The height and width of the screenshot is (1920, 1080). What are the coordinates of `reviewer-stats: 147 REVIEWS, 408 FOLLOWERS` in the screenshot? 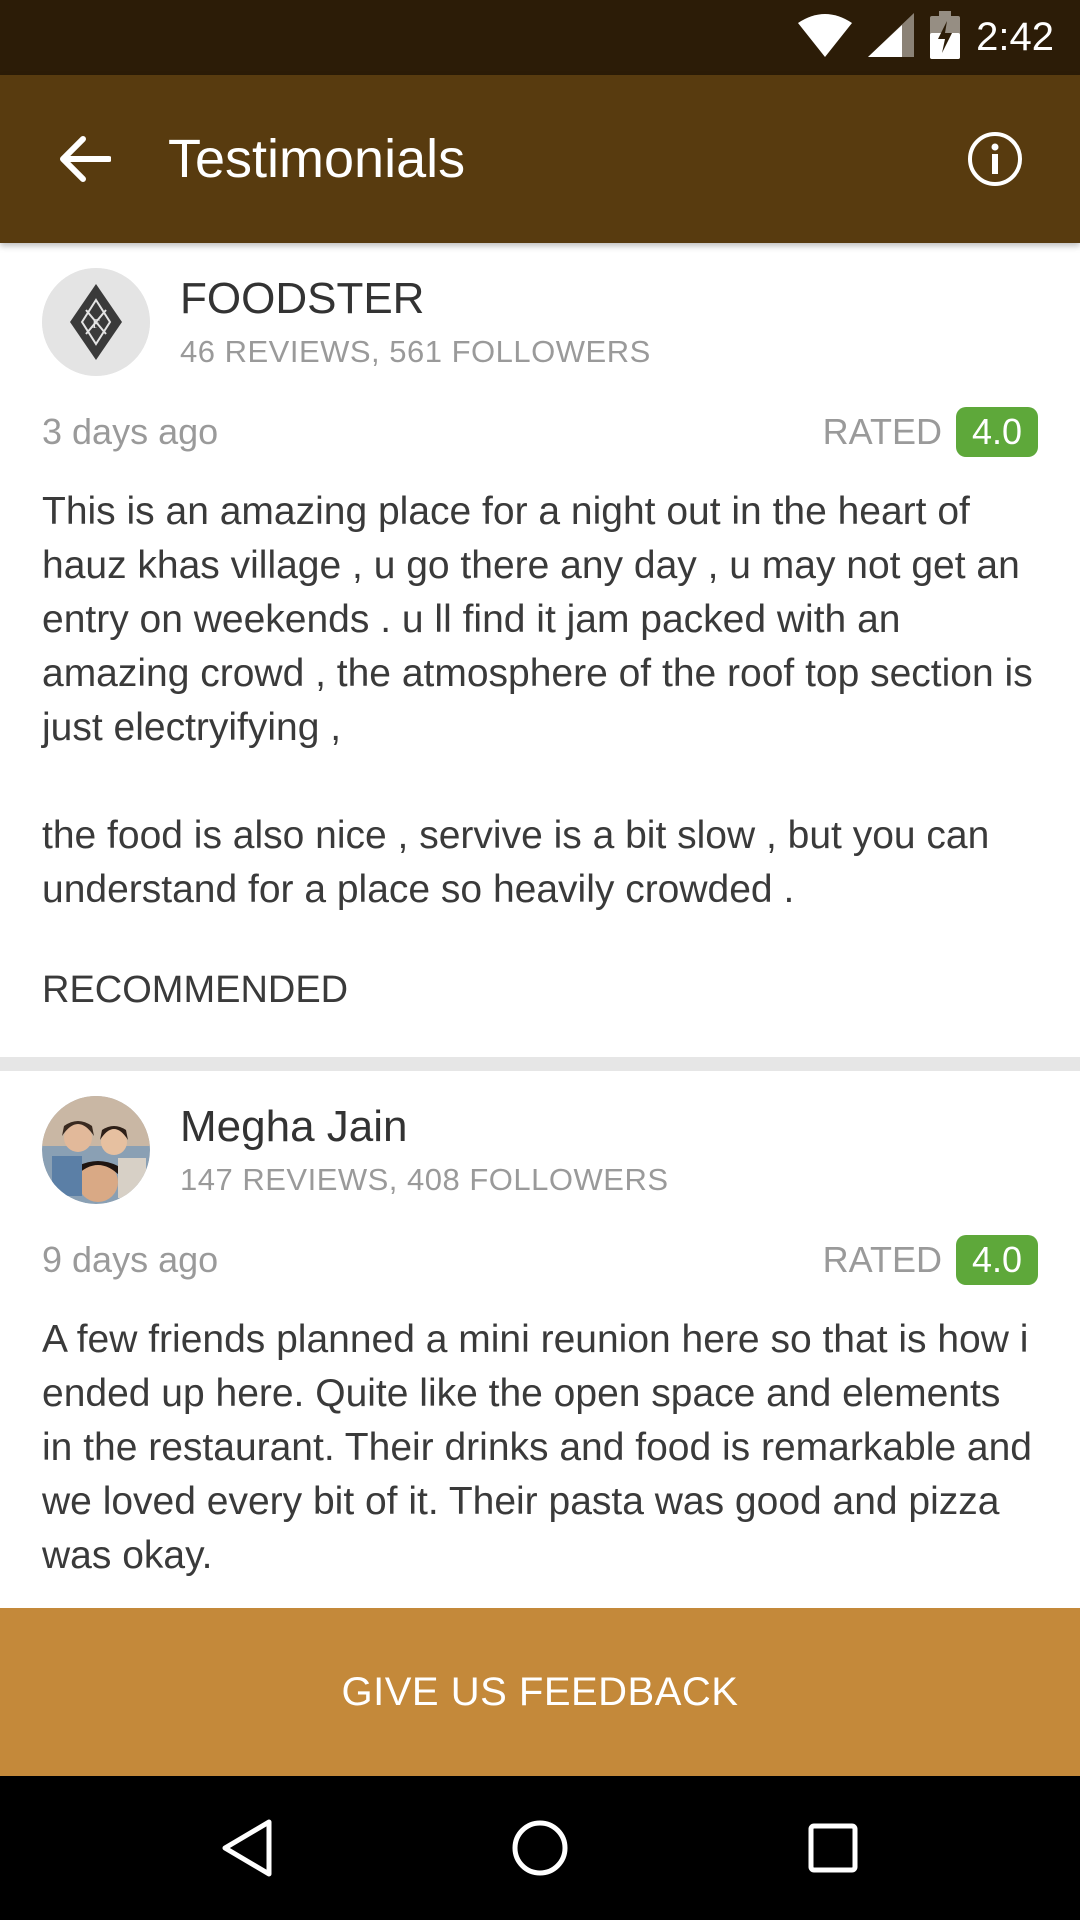 It's located at (424, 1179).